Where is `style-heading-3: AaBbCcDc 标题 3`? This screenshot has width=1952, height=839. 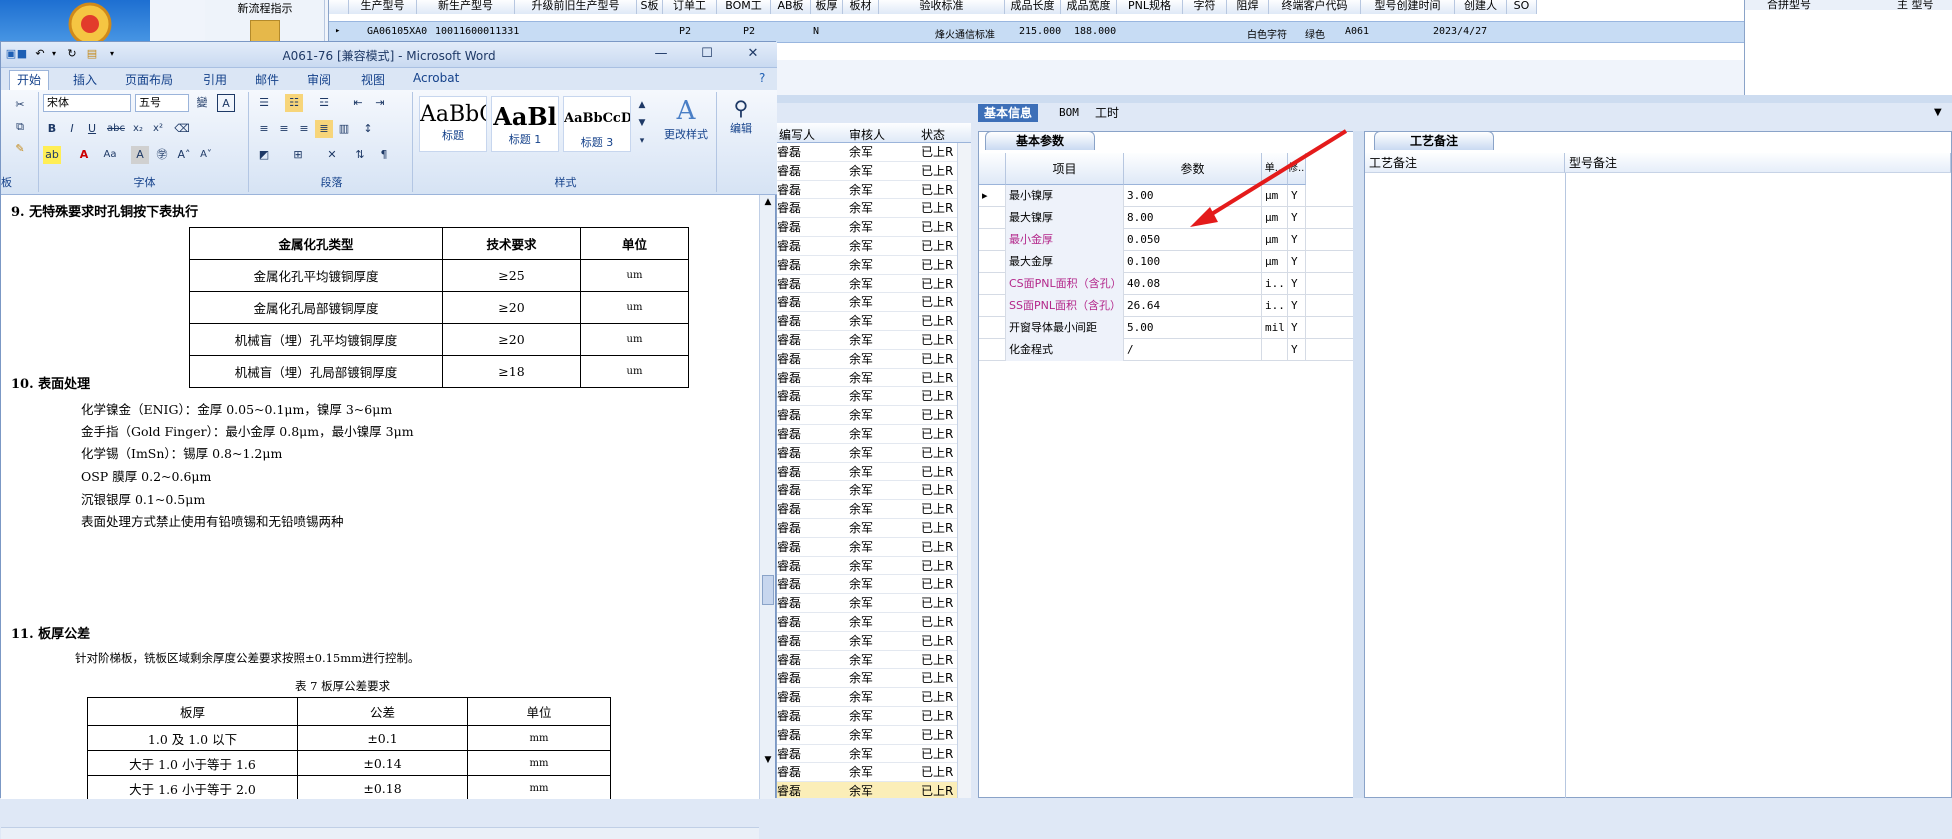
style-heading-3: AaBbCcDc 标题 3 is located at coordinates (597, 124).